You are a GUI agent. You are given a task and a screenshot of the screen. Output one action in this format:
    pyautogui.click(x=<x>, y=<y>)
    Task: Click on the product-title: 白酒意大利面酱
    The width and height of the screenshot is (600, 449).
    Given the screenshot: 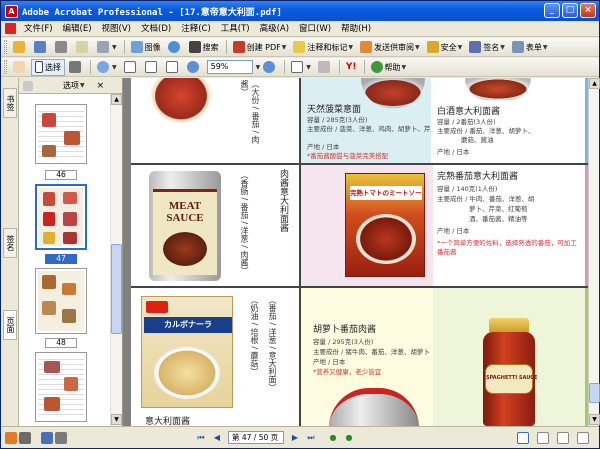 What is the action you would take?
    pyautogui.click(x=469, y=112)
    